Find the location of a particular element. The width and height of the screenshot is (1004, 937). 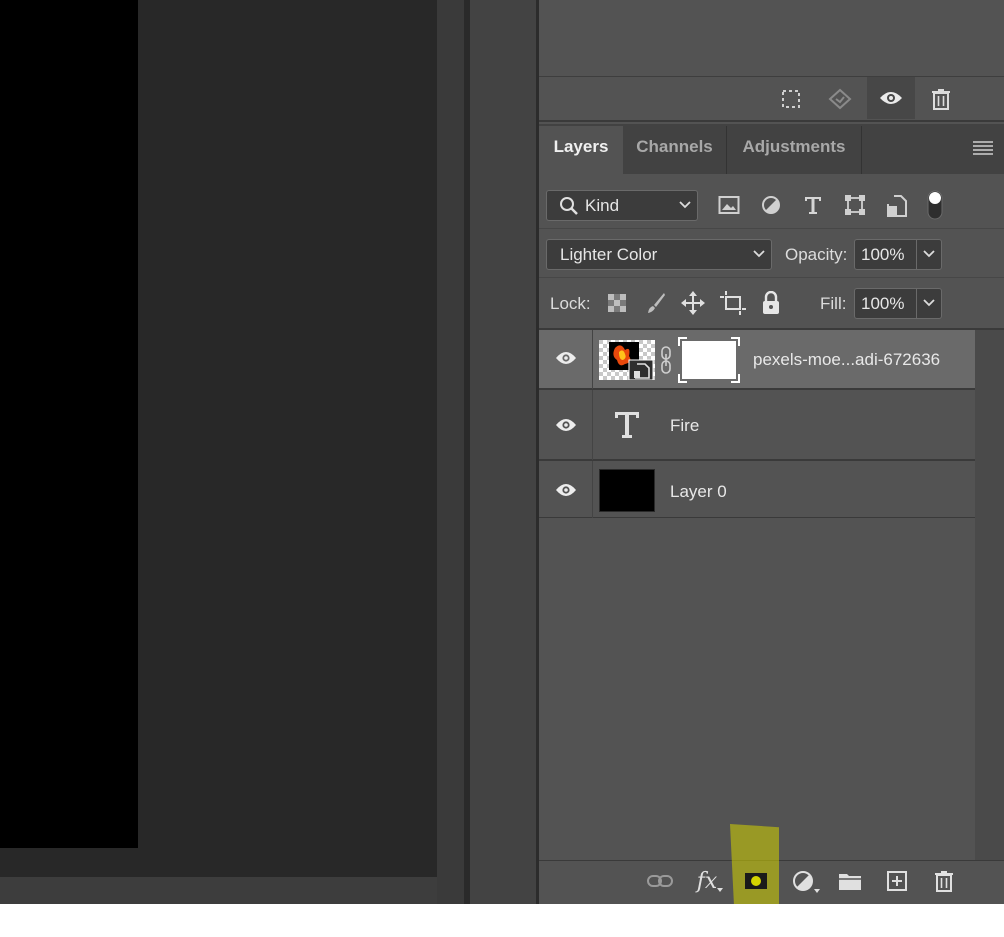

smart-object-filter-icon is located at coordinates (897, 206).